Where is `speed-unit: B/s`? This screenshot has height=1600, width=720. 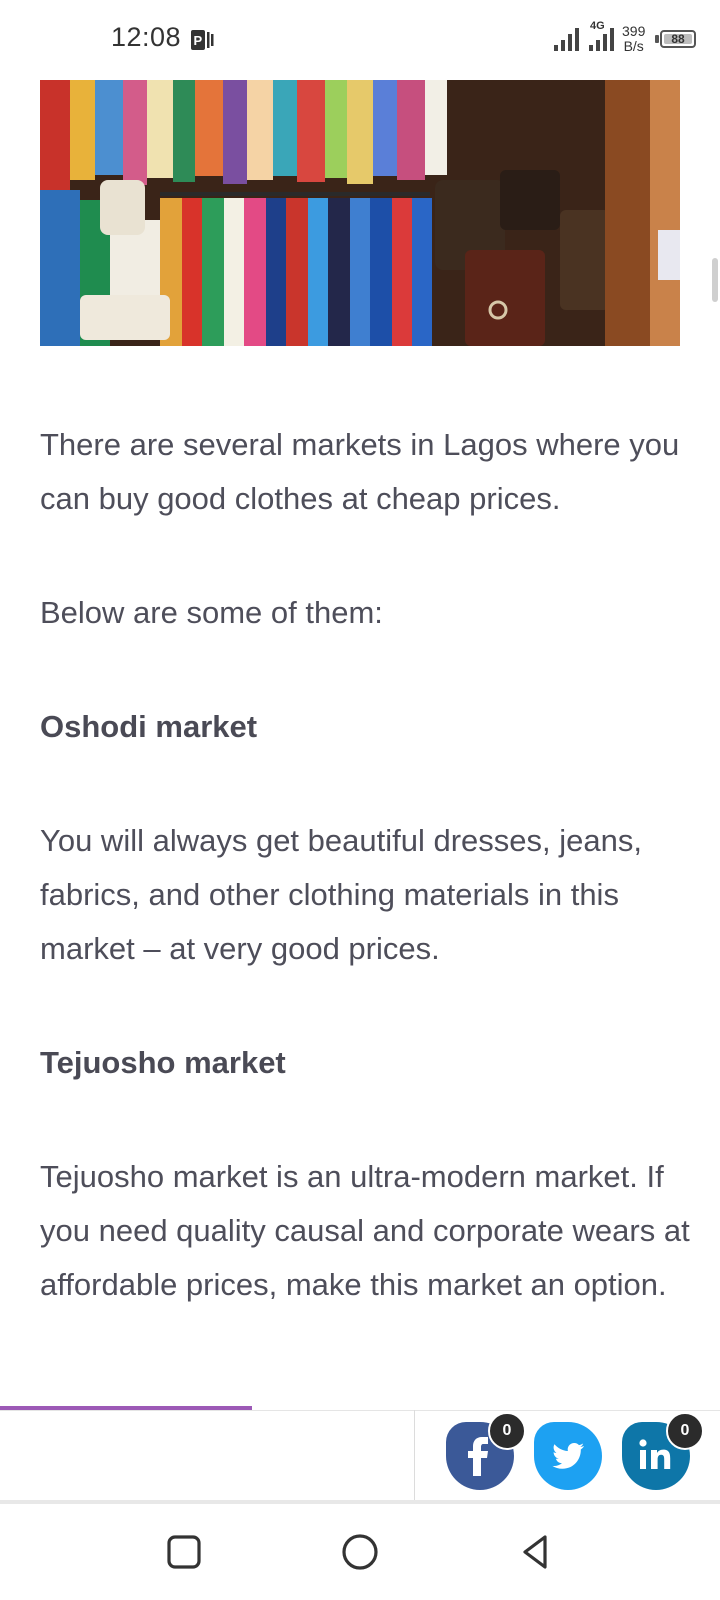 speed-unit: B/s is located at coordinates (633, 46).